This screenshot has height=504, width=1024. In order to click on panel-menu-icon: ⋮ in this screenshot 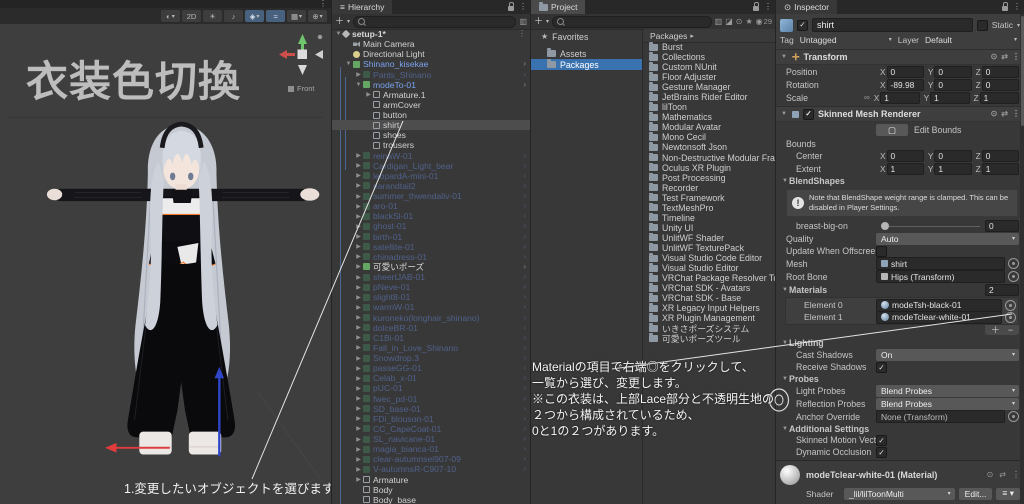, I will do `click(523, 7)`.